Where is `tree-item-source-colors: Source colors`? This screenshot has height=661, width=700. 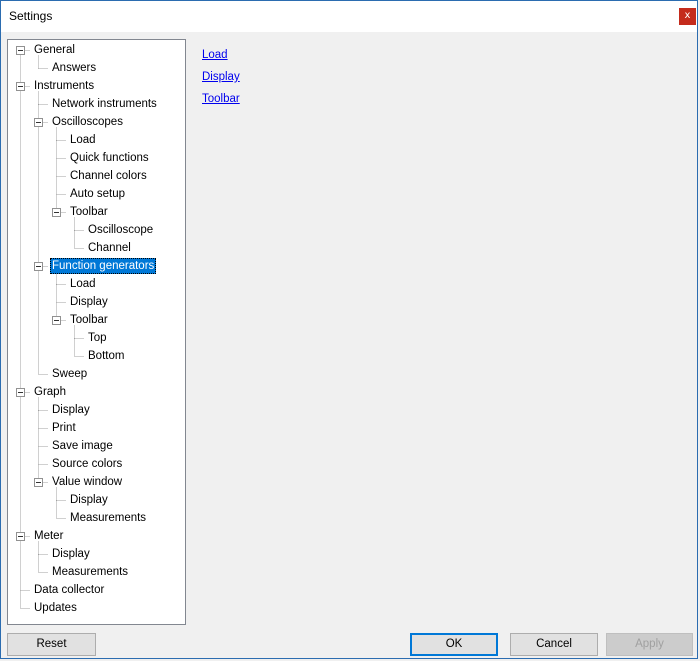
tree-item-source-colors: Source colors is located at coordinates (87, 464).